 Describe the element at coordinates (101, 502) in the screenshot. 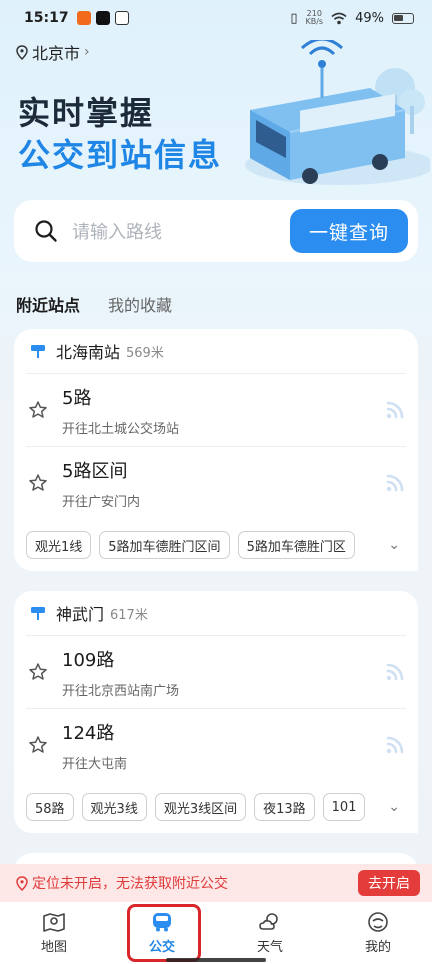

I see `route-destination: 开往广安门内` at that location.